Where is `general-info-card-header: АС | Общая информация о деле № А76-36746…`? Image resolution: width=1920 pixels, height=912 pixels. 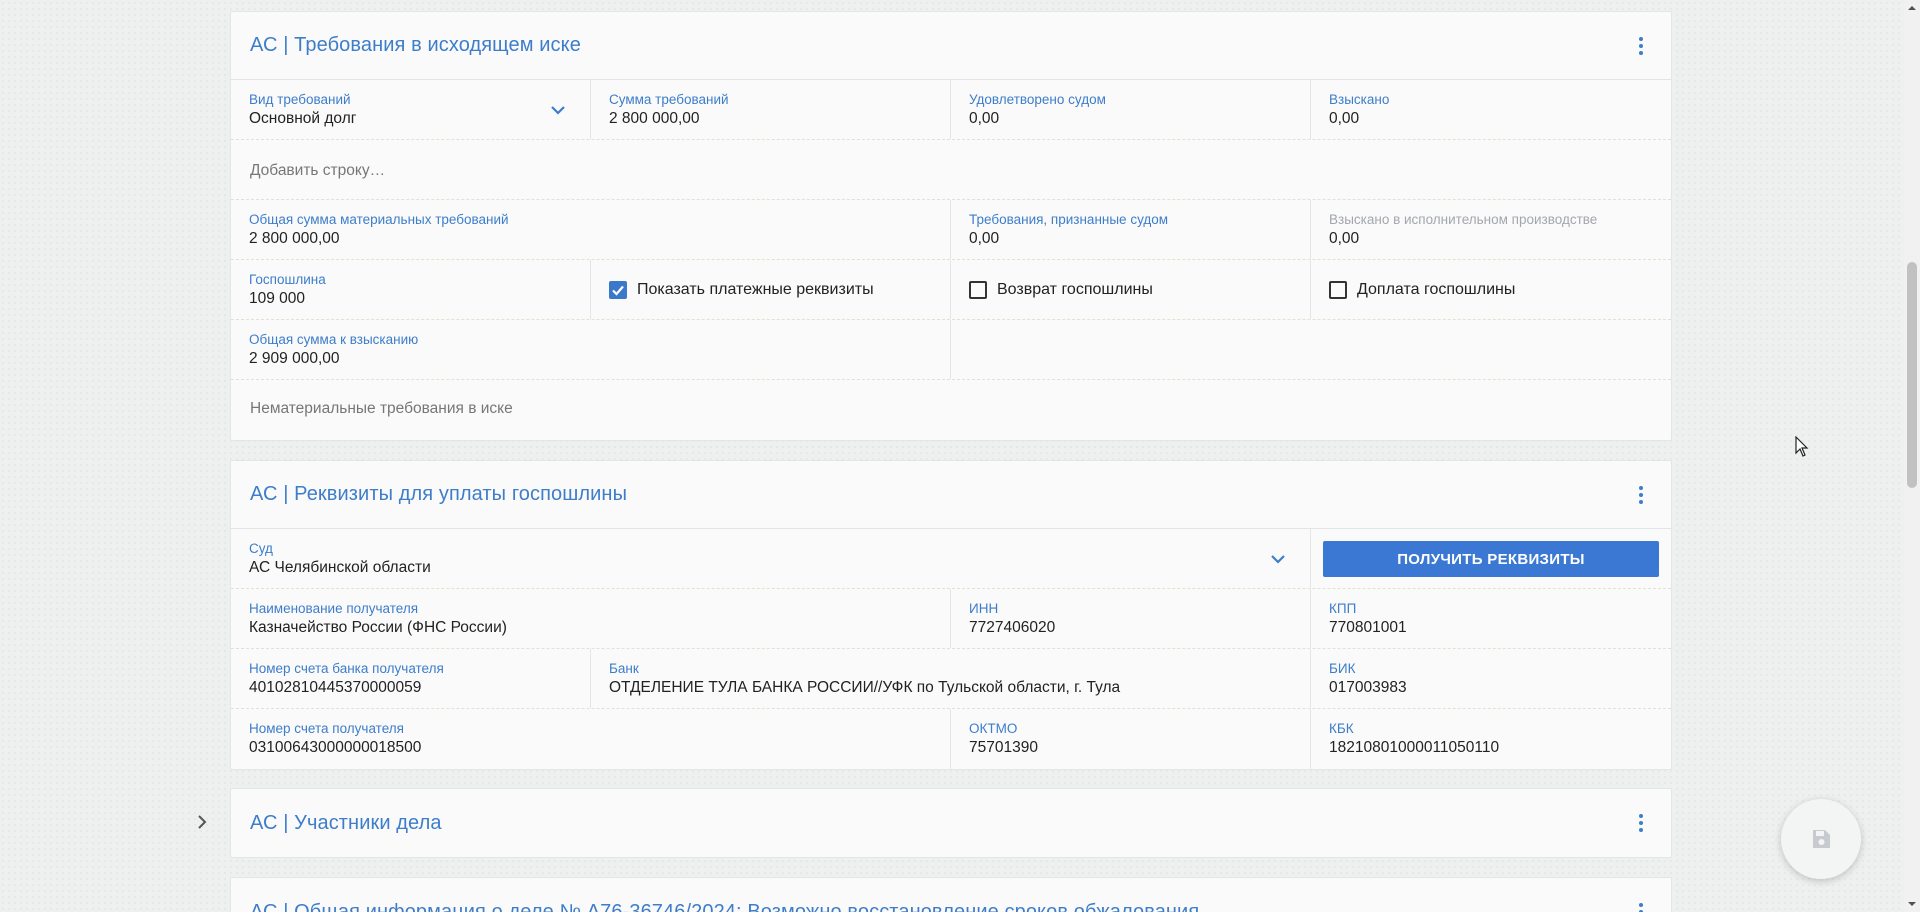
general-info-card-header: АС | Общая информация о деле № А76-36746… is located at coordinates (951, 895).